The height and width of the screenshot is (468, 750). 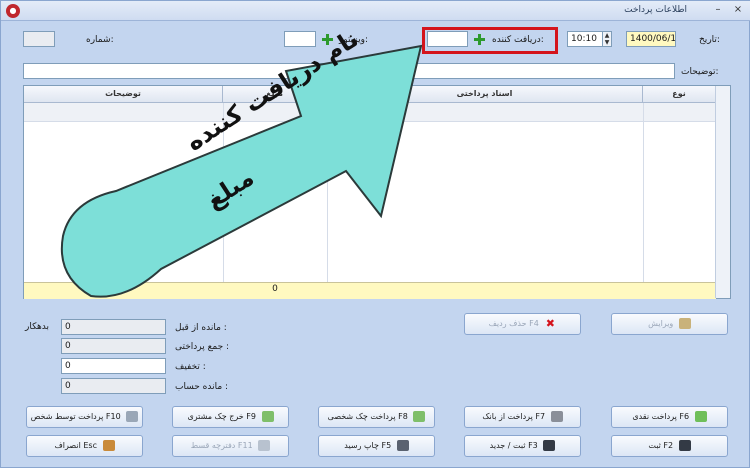 I want to click on discount-label: تخفیف :, so click(x=190, y=367).